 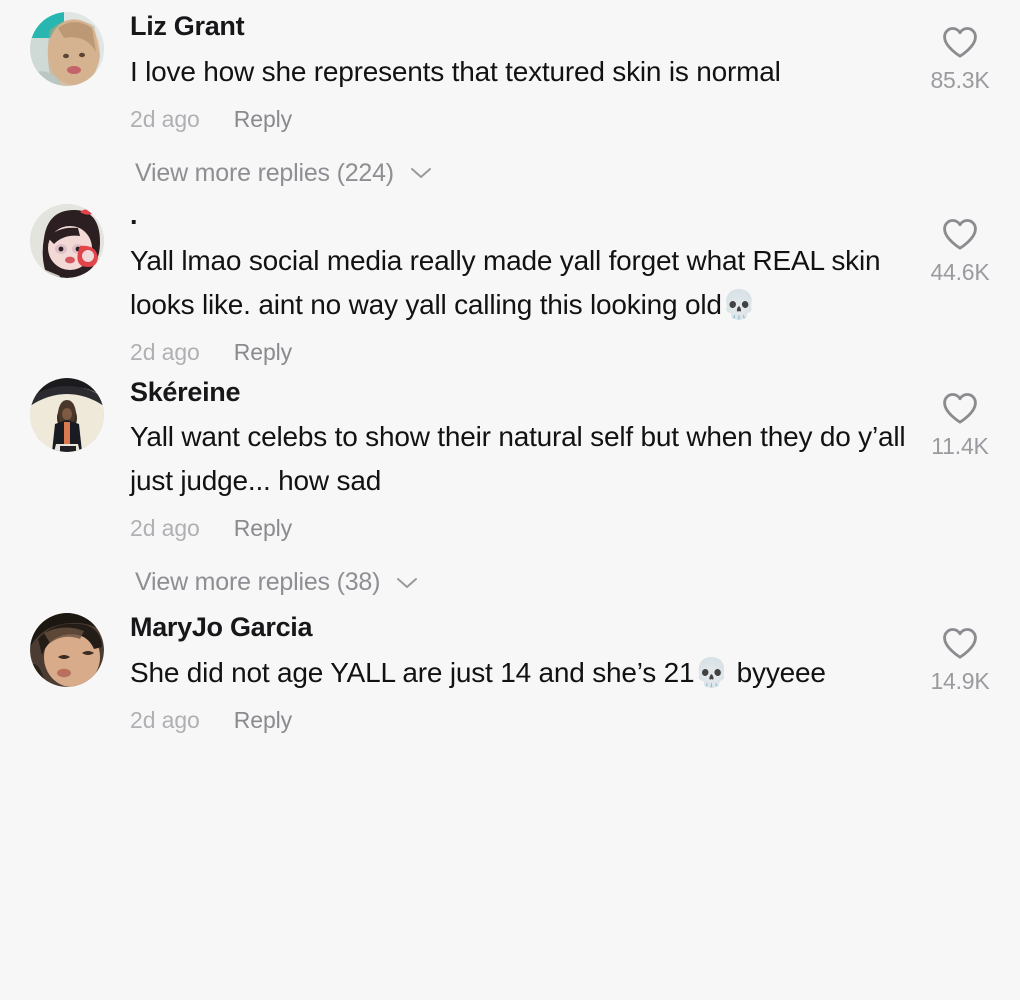 What do you see at coordinates (519, 27) in the screenshot?
I see `comment-username: Liz Grant` at bounding box center [519, 27].